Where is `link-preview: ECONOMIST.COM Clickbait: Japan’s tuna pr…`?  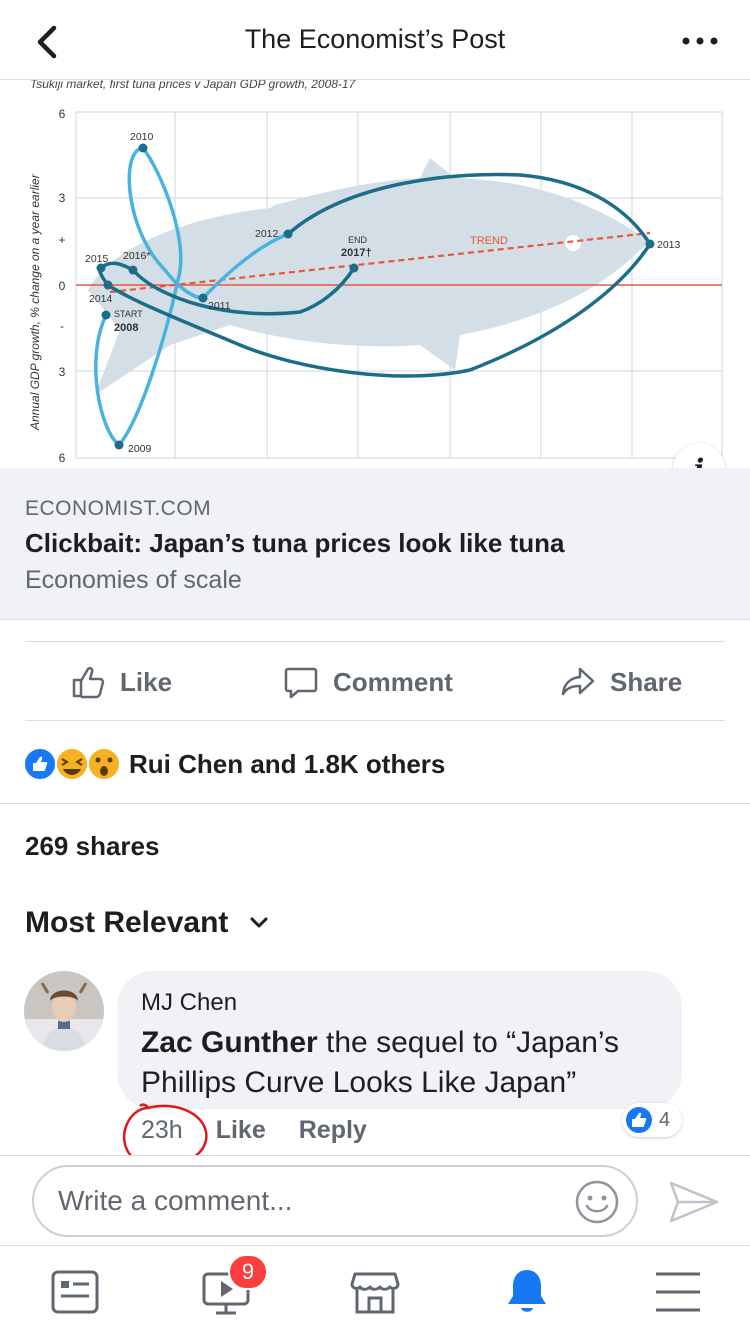
link-preview: ECONOMIST.COM Clickbait: Japan’s tuna pr… is located at coordinates (375, 544).